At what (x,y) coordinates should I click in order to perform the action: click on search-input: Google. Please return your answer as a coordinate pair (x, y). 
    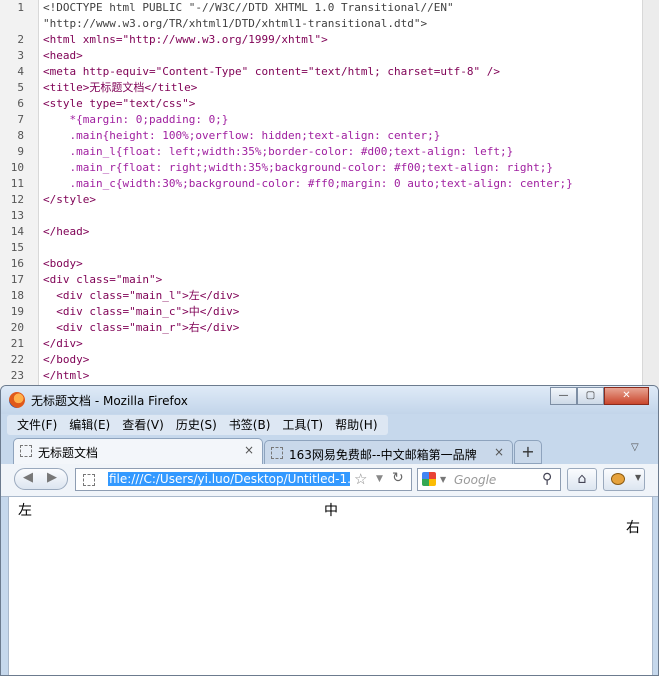
    Looking at the image, I should click on (475, 480).